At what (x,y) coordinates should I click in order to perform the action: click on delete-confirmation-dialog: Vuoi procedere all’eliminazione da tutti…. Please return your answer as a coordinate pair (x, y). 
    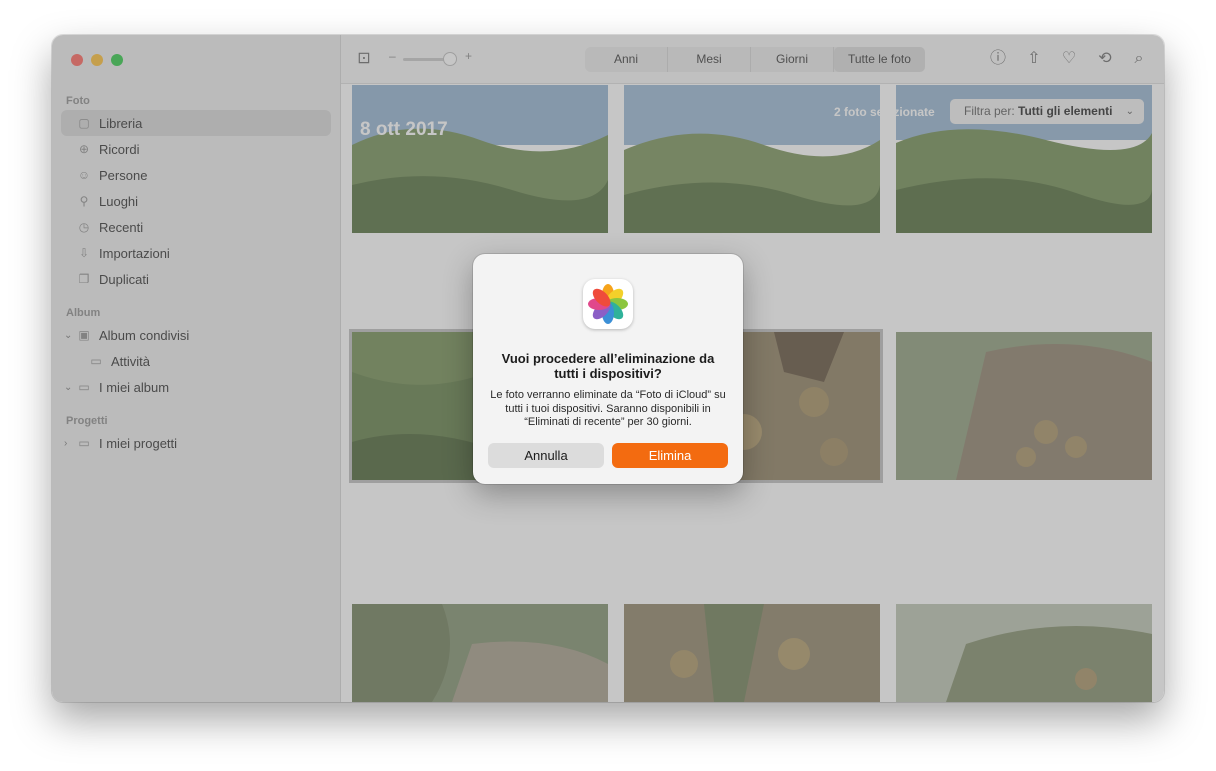
    Looking at the image, I should click on (608, 369).